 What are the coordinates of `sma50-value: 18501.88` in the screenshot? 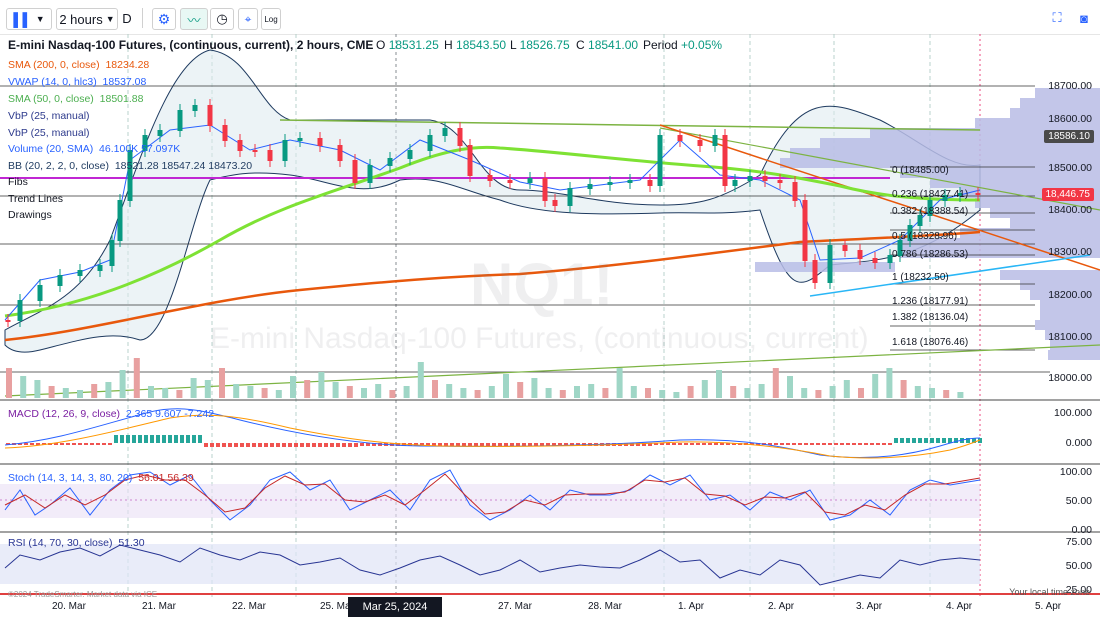 It's located at (121, 99).